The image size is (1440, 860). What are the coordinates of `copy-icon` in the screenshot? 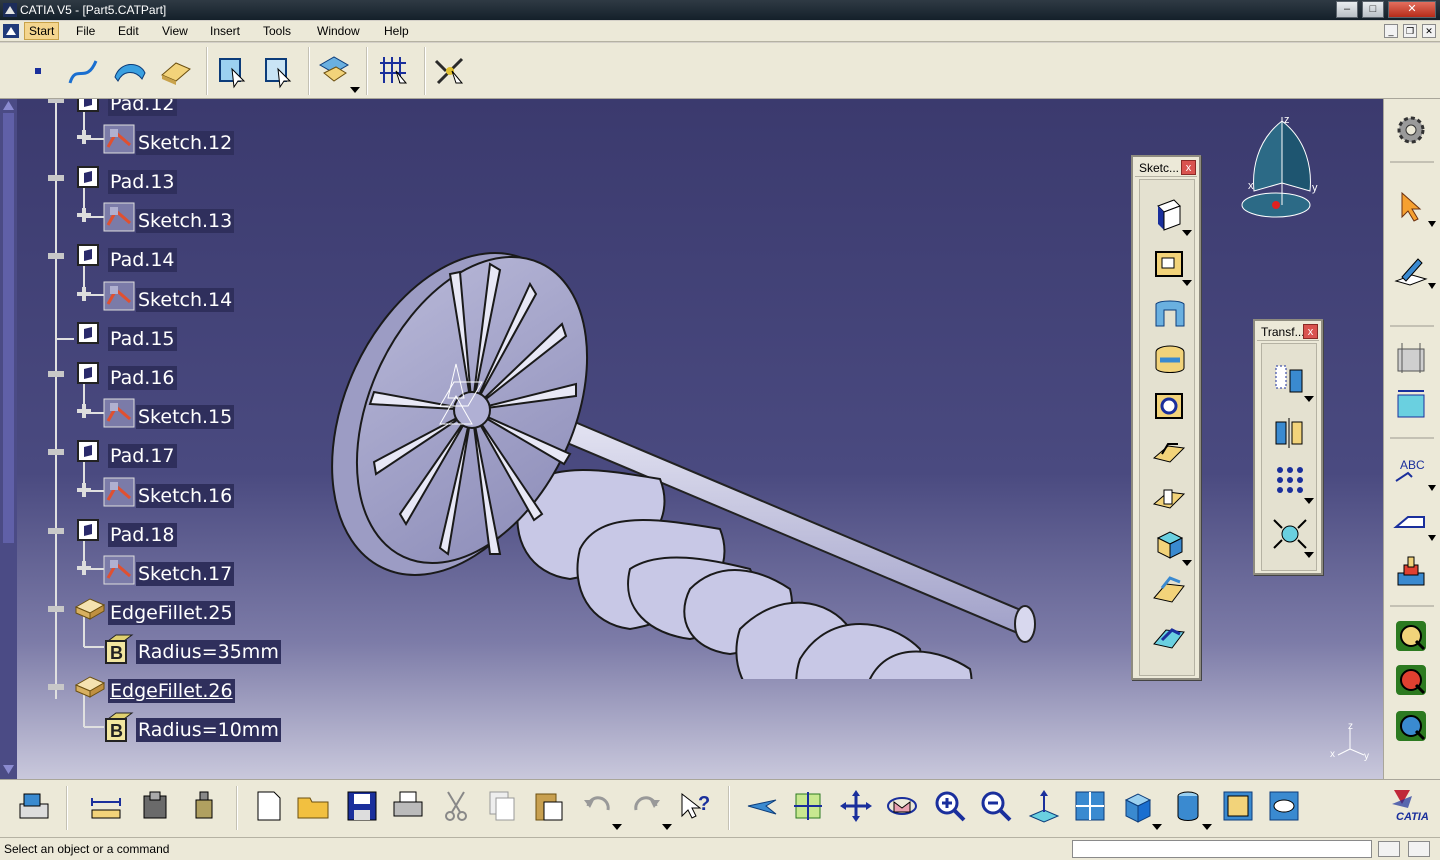 It's located at (502, 806).